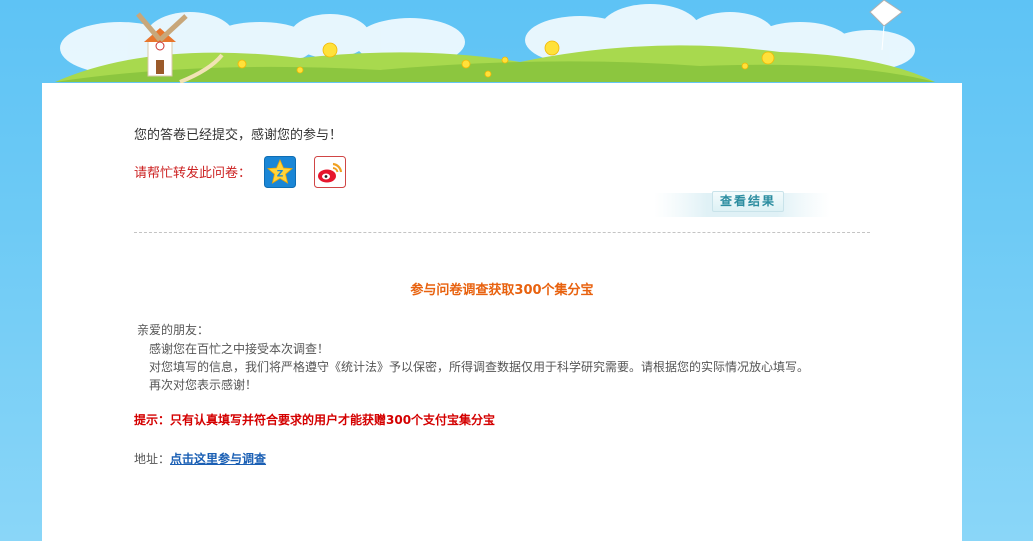 The height and width of the screenshot is (541, 1033). What do you see at coordinates (152, 459) in the screenshot?
I see `address-label: 地址：` at bounding box center [152, 459].